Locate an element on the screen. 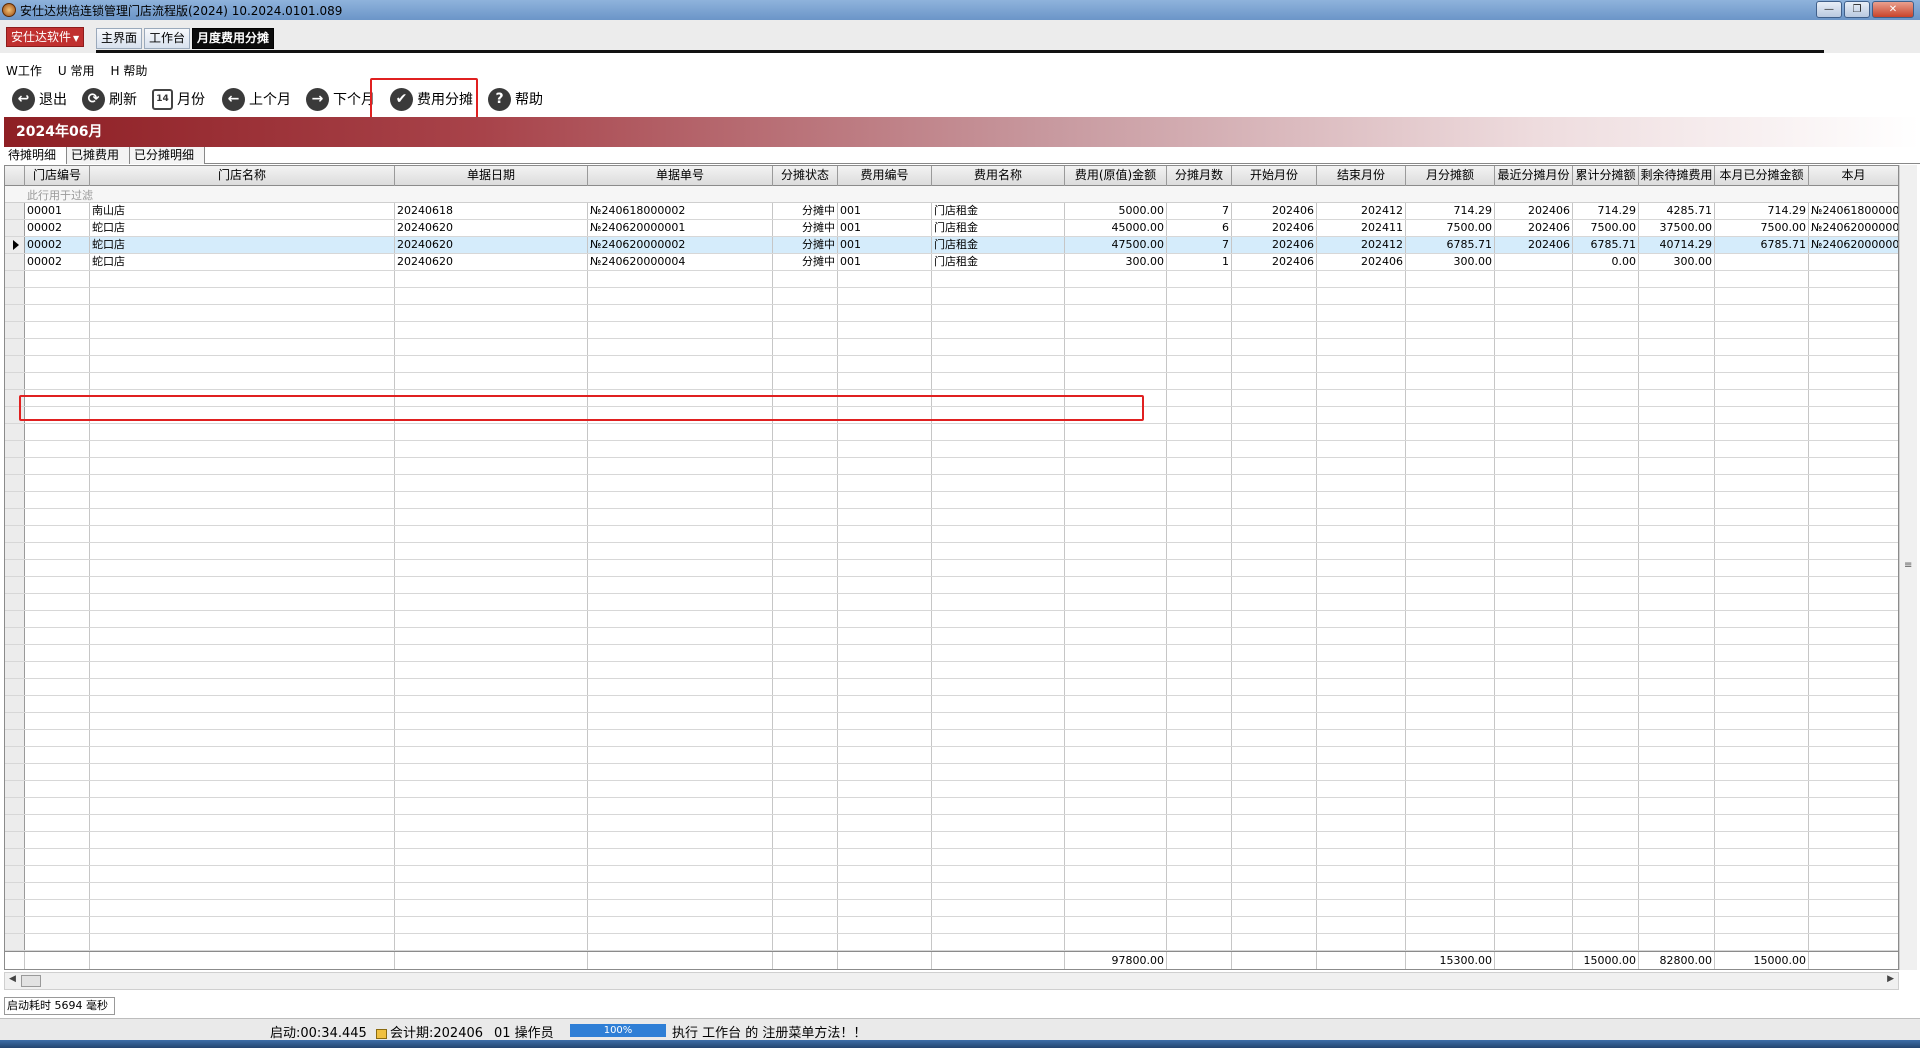 The height and width of the screenshot is (1048, 1920). cell-this-month-allocated is located at coordinates (1762, 262).